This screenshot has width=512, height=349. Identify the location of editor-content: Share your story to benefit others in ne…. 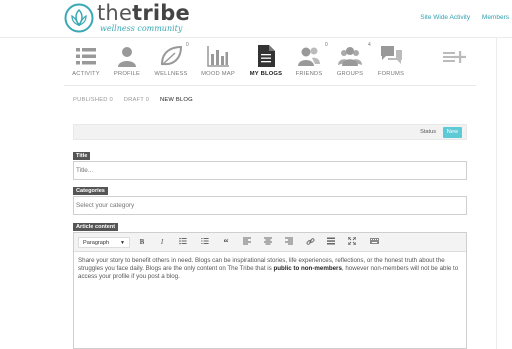
(270, 269).